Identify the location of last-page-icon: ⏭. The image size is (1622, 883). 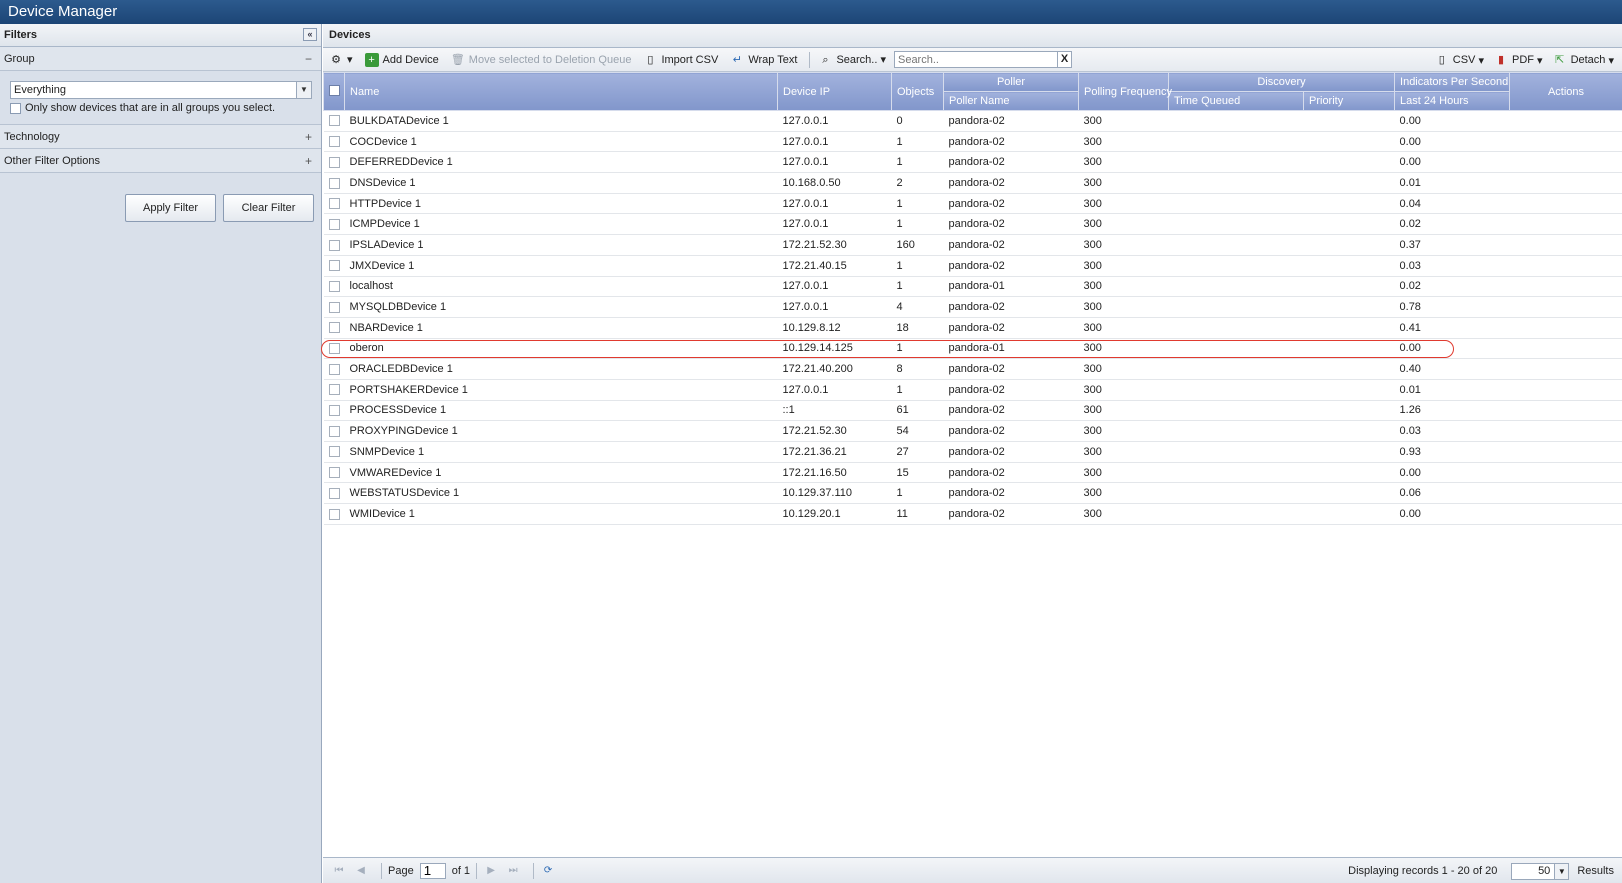
(513, 871).